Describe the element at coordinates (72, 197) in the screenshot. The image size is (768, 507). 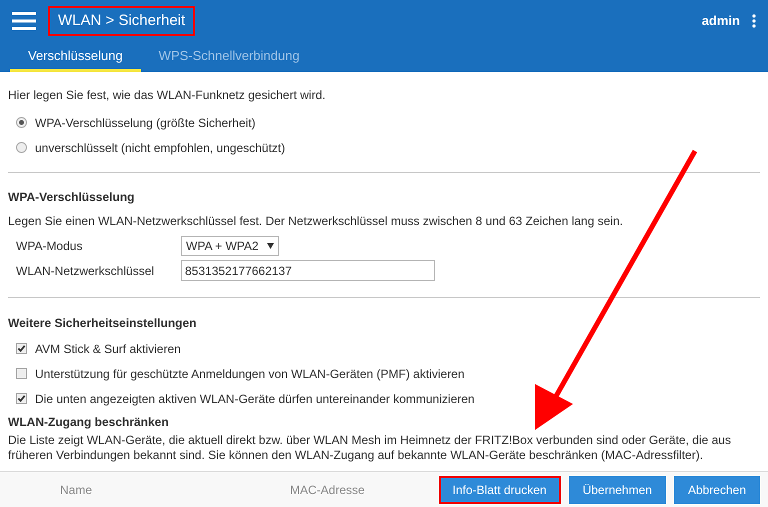
I see `section-heading: WPA-Verschlüsselung` at that location.